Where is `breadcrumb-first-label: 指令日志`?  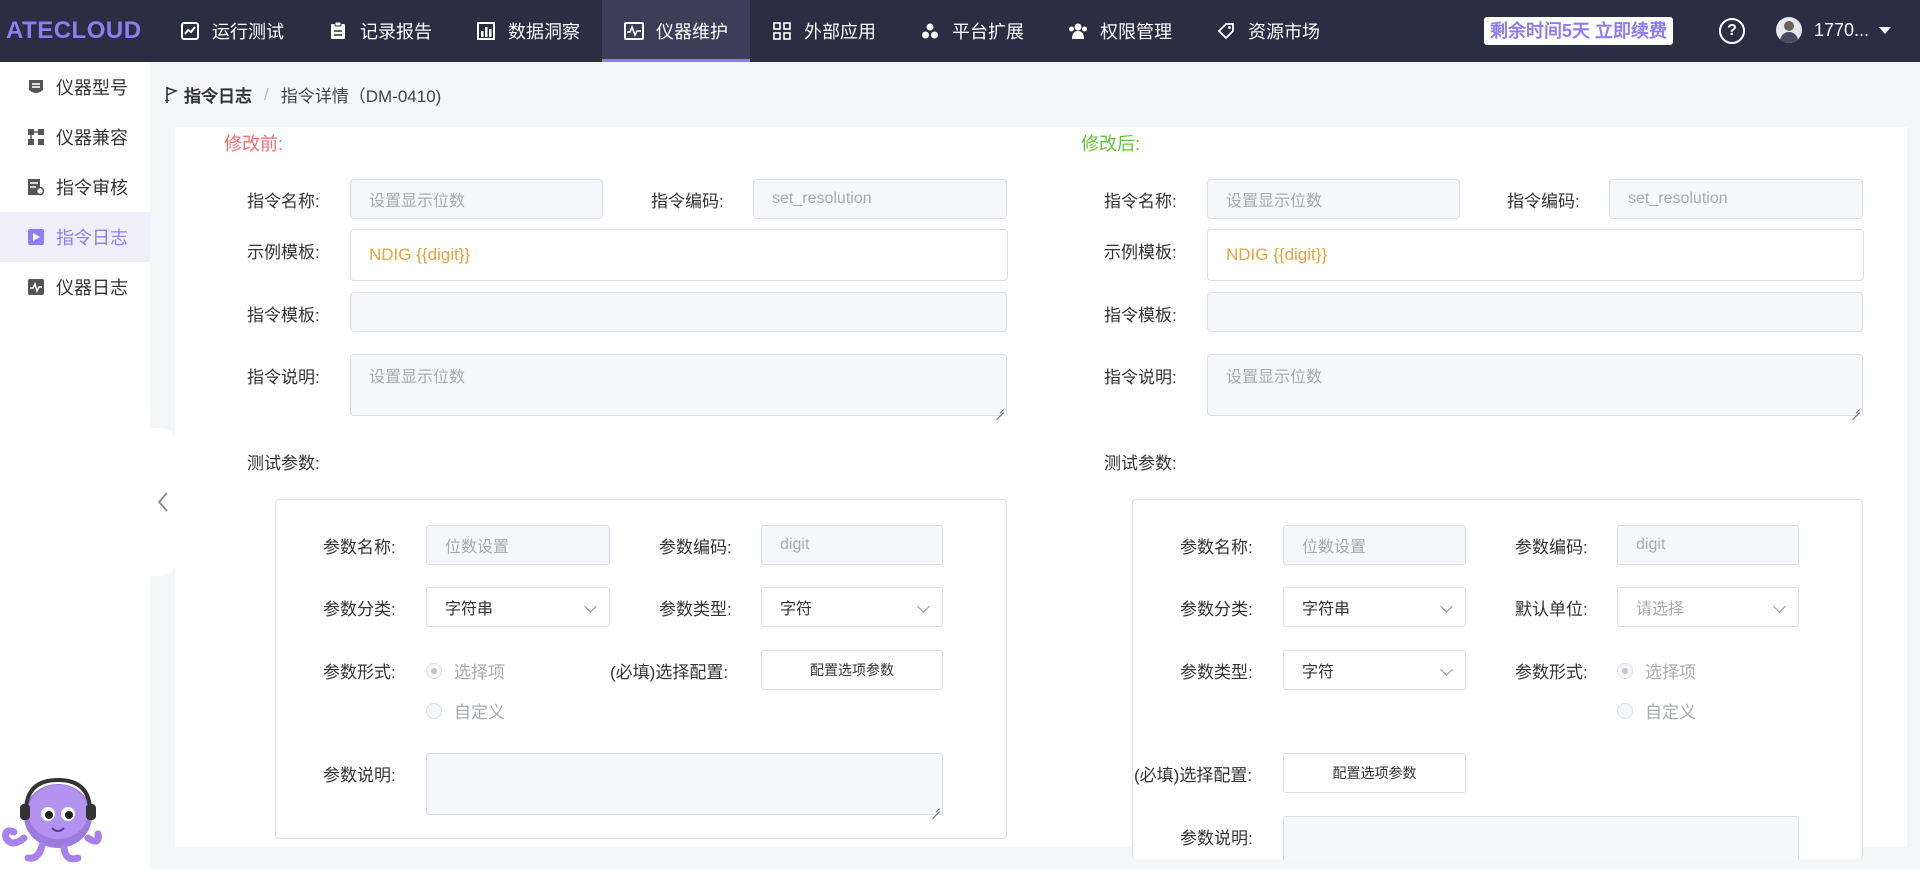
breadcrumb-first-label: 指令日志 is located at coordinates (218, 96).